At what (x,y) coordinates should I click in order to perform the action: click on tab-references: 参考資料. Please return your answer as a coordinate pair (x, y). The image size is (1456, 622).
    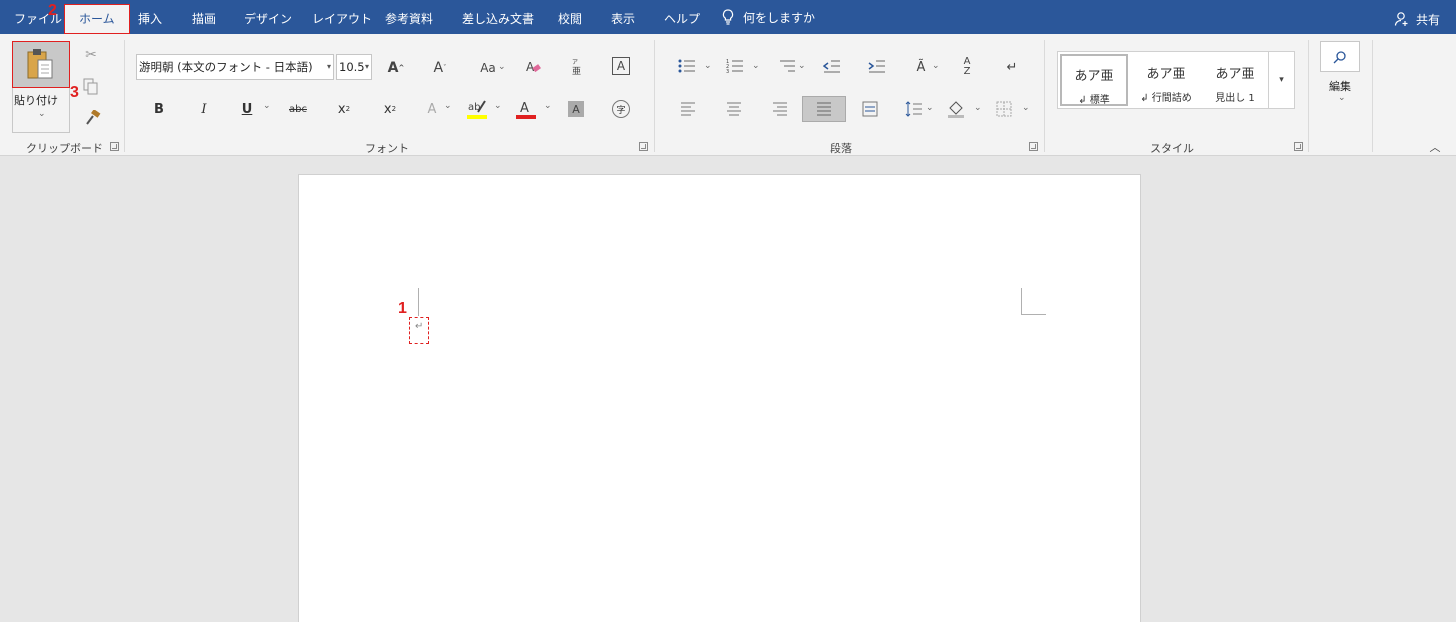
    Looking at the image, I should click on (409, 17).